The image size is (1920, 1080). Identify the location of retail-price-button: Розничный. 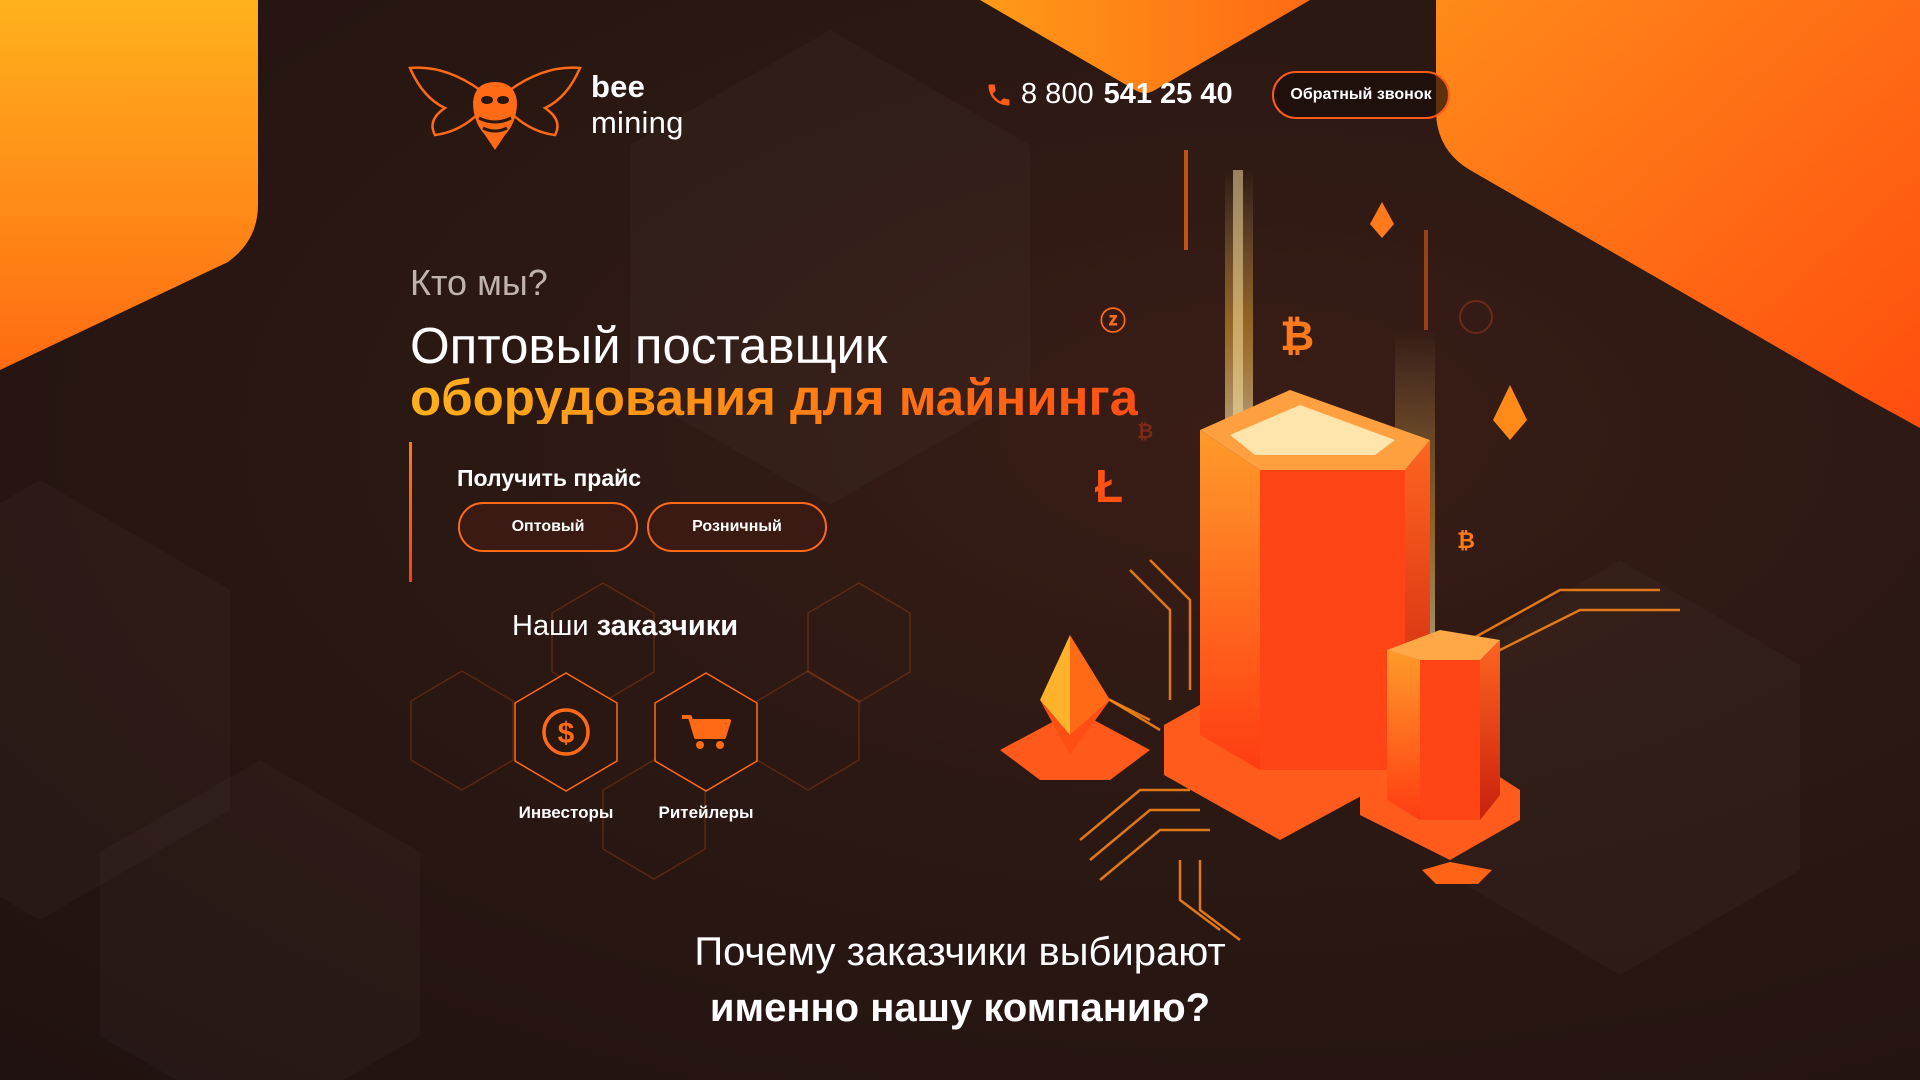
(737, 527).